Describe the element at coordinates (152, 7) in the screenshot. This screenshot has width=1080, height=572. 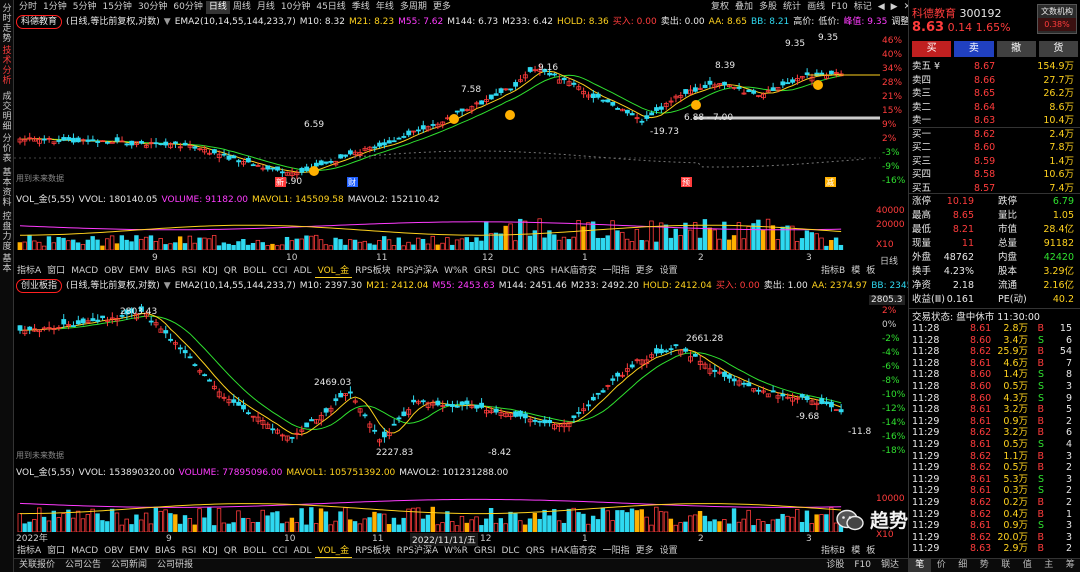
I see `period-4: 30分钟` at that location.